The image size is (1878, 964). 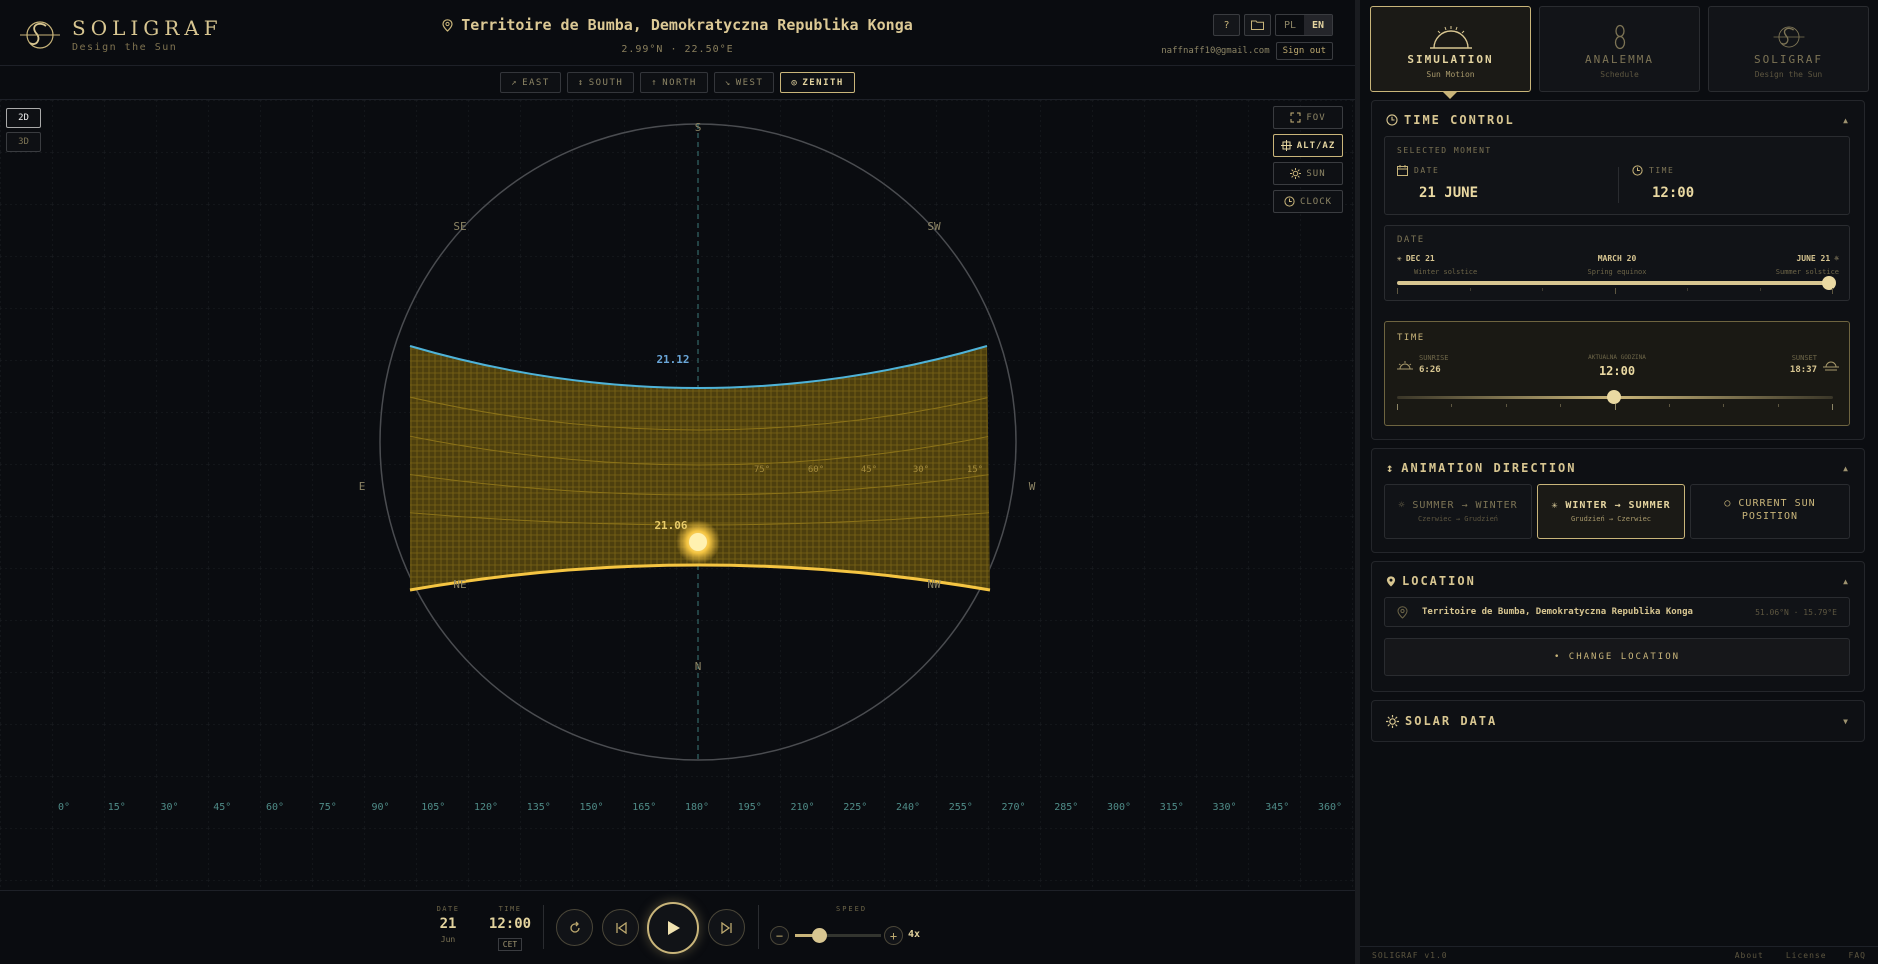 What do you see at coordinates (1257, 25) in the screenshot?
I see `open-folder-button` at bounding box center [1257, 25].